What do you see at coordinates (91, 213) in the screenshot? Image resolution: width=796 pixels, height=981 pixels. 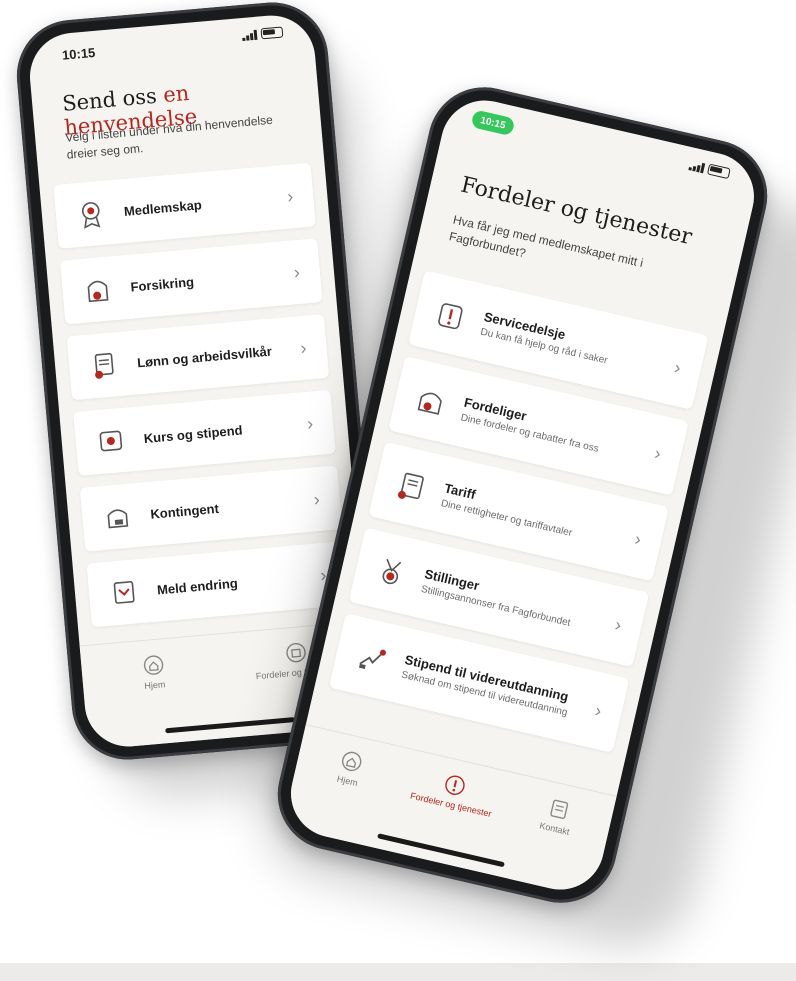 I see `membership-badge-icon` at bounding box center [91, 213].